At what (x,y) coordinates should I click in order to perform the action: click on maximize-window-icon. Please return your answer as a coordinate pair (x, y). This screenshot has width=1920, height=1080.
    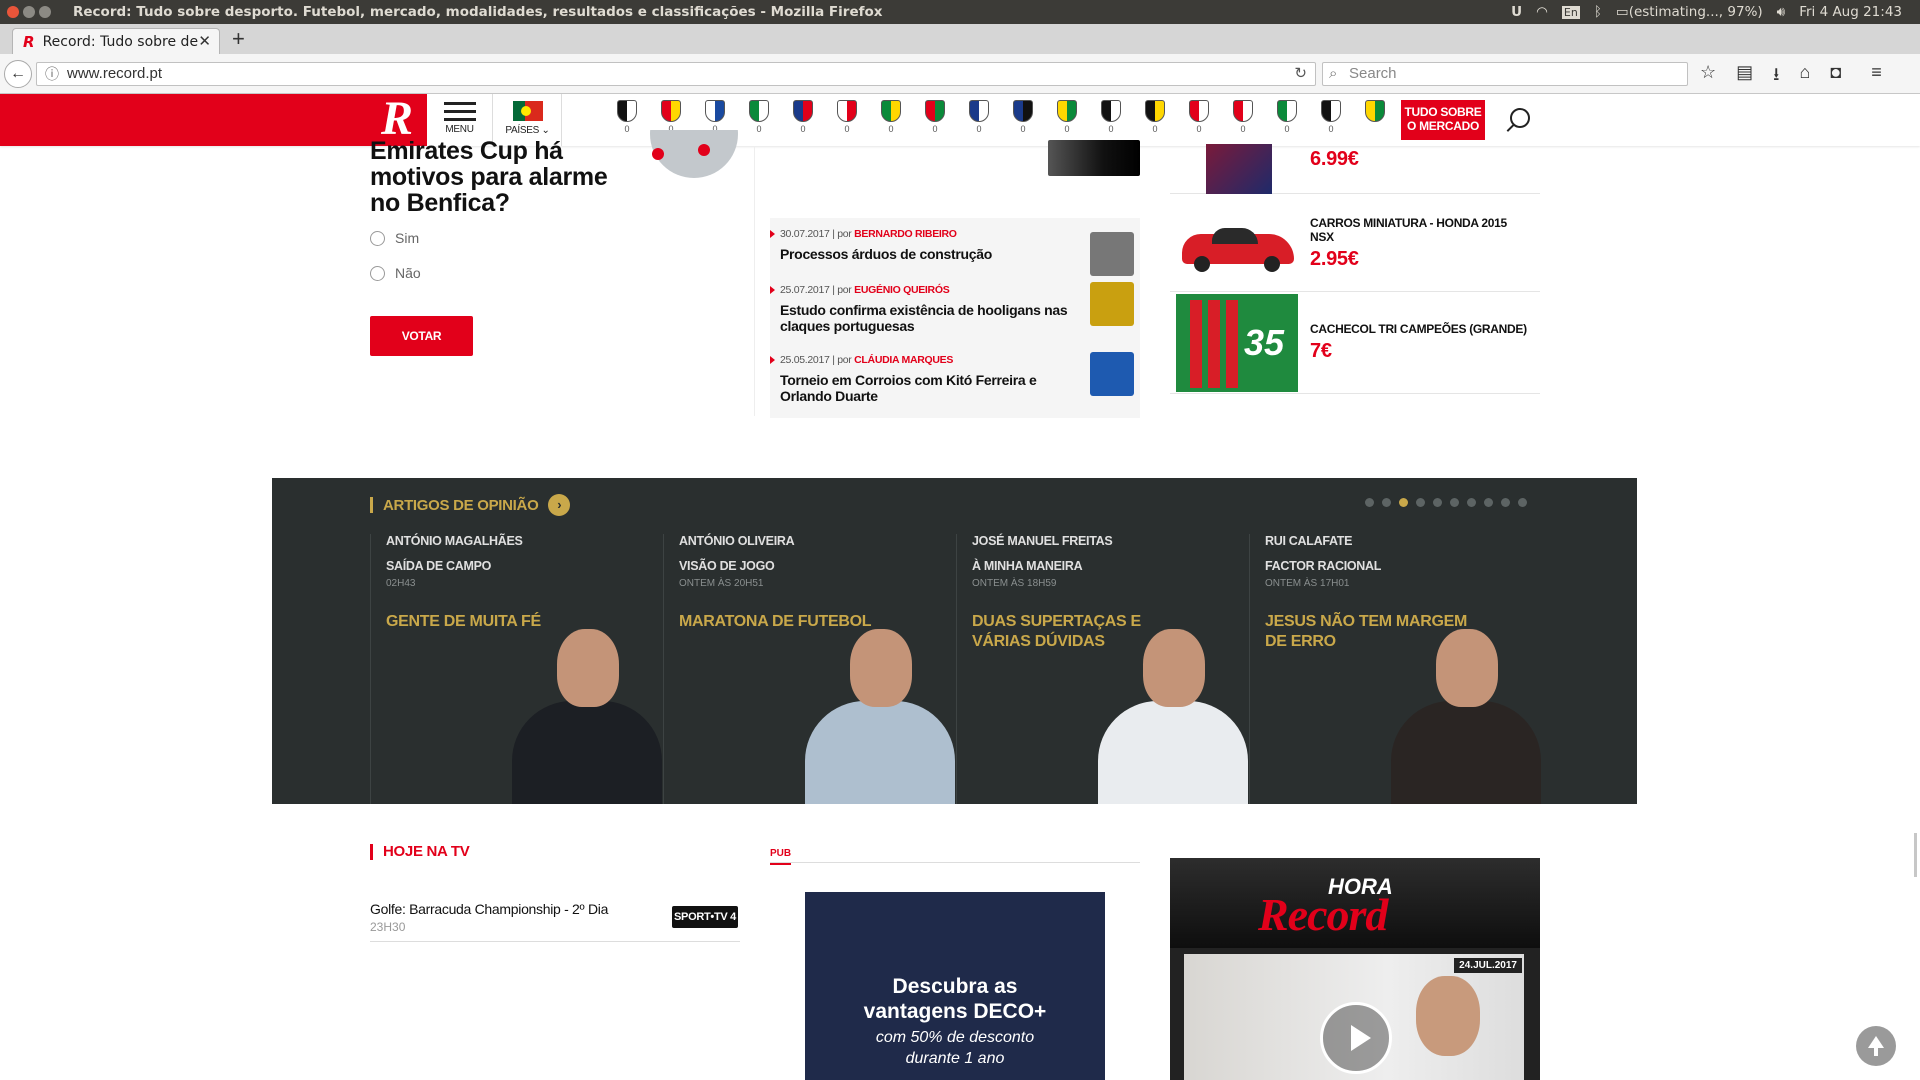
    Looking at the image, I should click on (45, 12).